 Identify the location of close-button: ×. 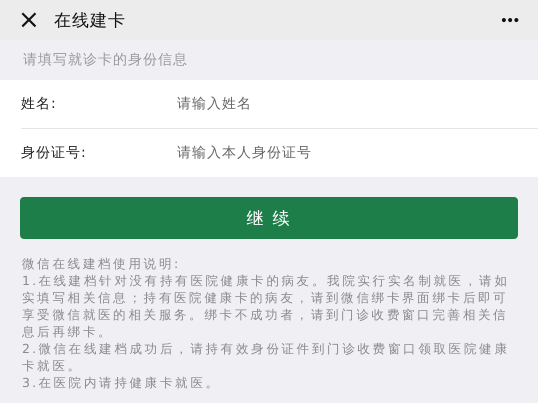
(29, 20).